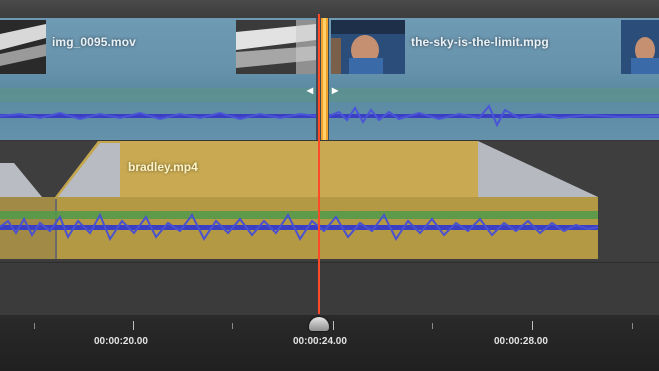 Image resolution: width=659 pixels, height=371 pixels. Describe the element at coordinates (480, 42) in the screenshot. I see `clip-name-label: the-sky-is-the-limit.mpg` at that location.